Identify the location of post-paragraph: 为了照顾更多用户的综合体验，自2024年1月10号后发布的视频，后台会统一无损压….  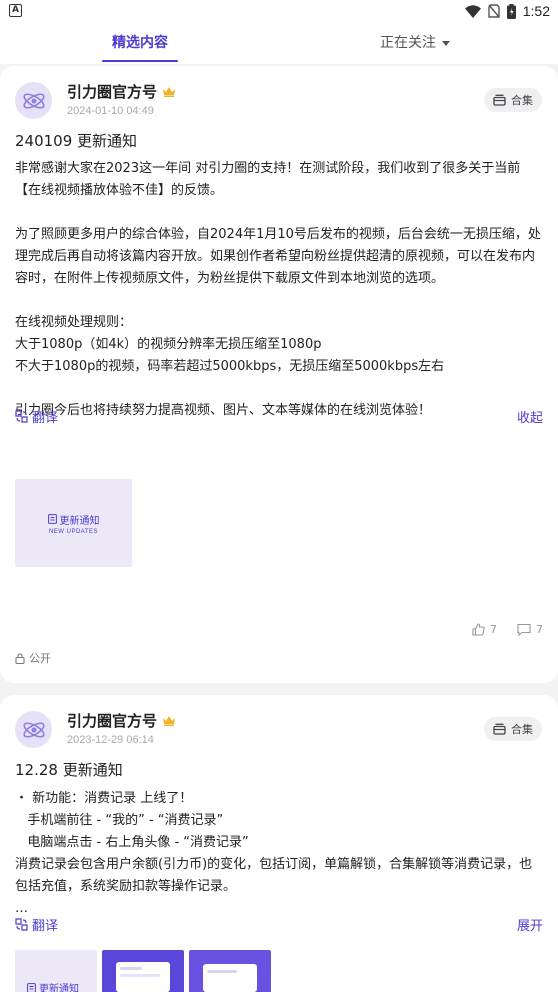
(278, 256).